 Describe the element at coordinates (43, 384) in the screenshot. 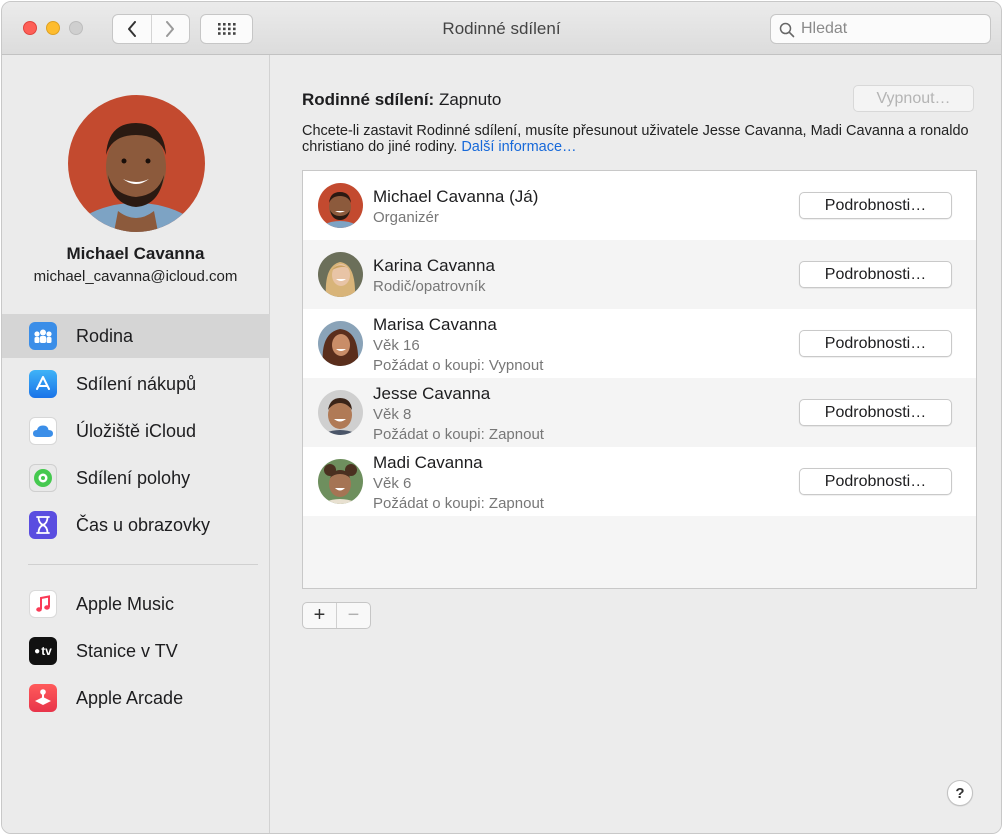

I see `app-store-icon` at that location.